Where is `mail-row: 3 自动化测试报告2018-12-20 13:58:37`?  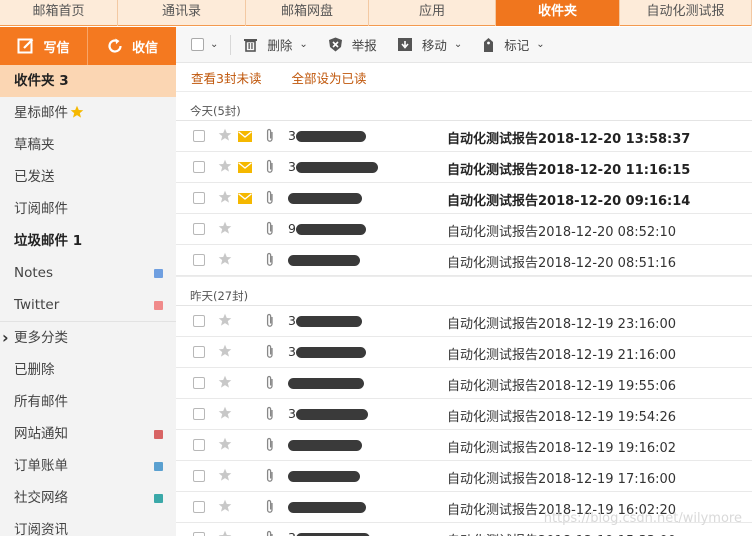
mail-row: 3 自动化测试报告2018-12-20 13:58:37 is located at coordinates (464, 136).